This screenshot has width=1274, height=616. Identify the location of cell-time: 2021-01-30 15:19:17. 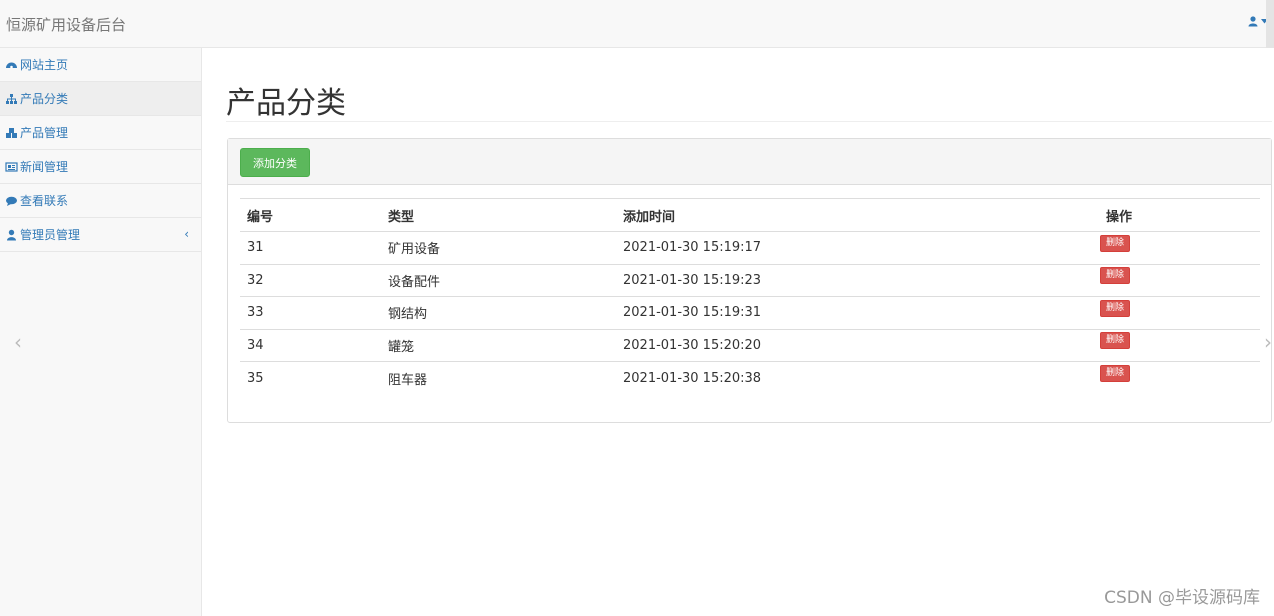
(857, 248).